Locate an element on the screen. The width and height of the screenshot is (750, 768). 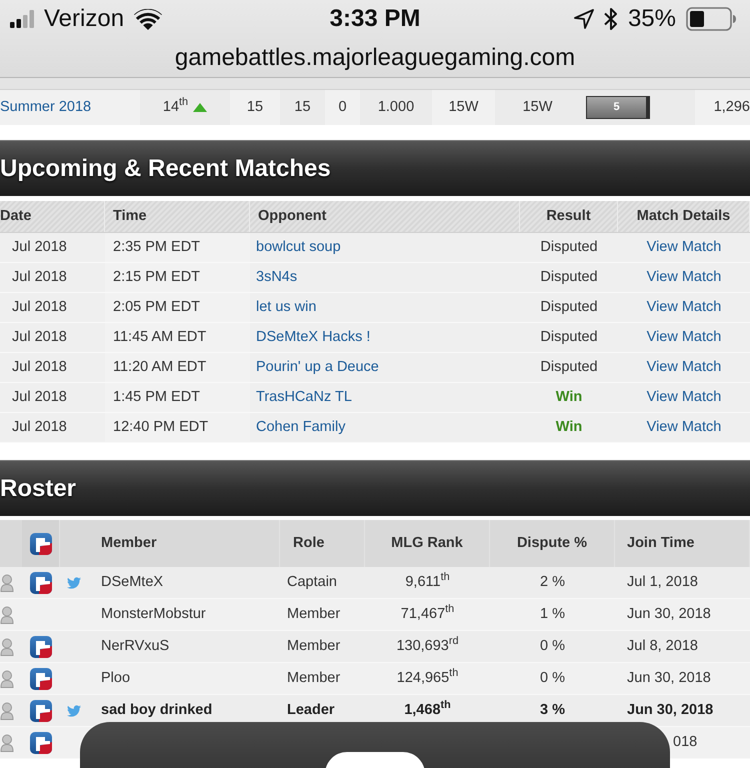
signal-icon is located at coordinates (22, 19).